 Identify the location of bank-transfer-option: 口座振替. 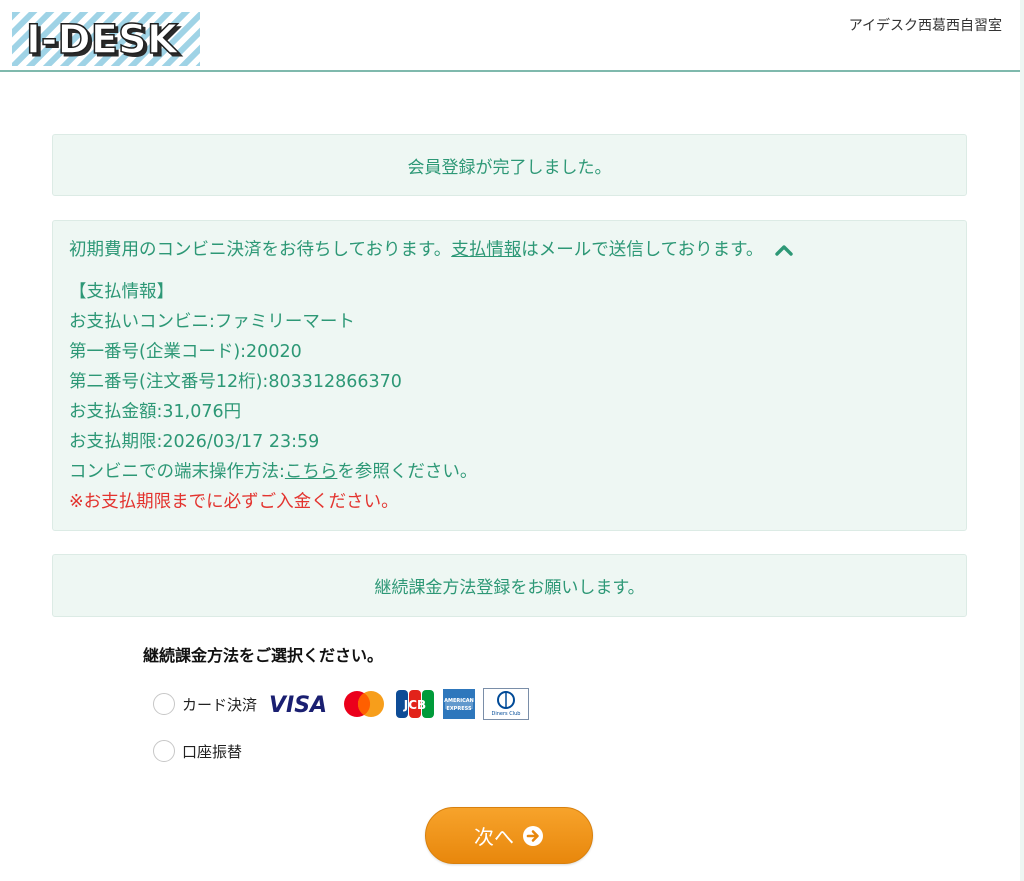
(202, 751).